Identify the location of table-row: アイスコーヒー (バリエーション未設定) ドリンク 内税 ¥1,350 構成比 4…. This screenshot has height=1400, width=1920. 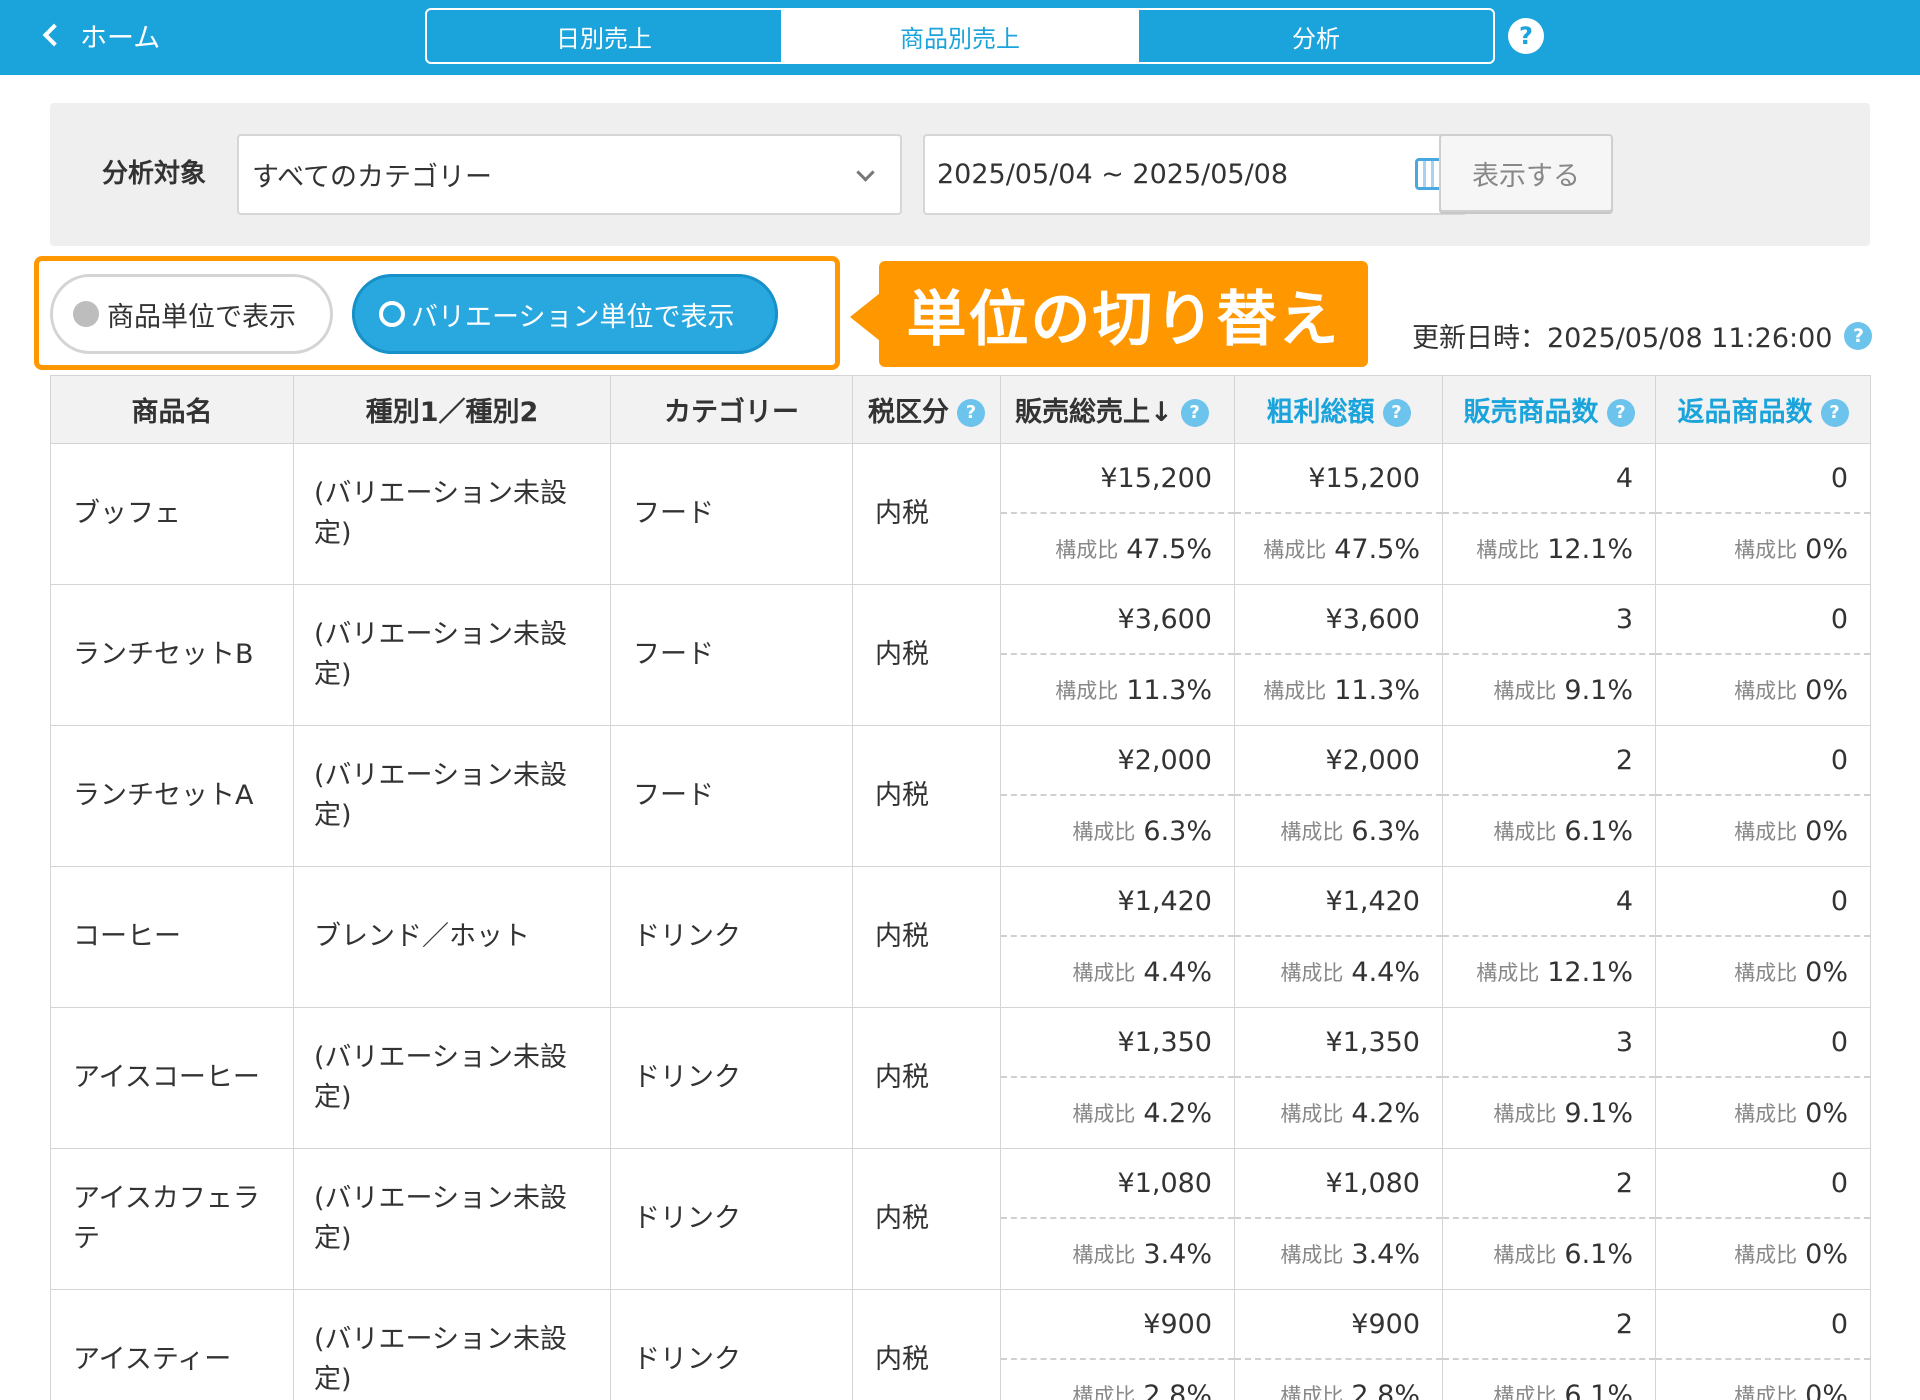
(960, 1078).